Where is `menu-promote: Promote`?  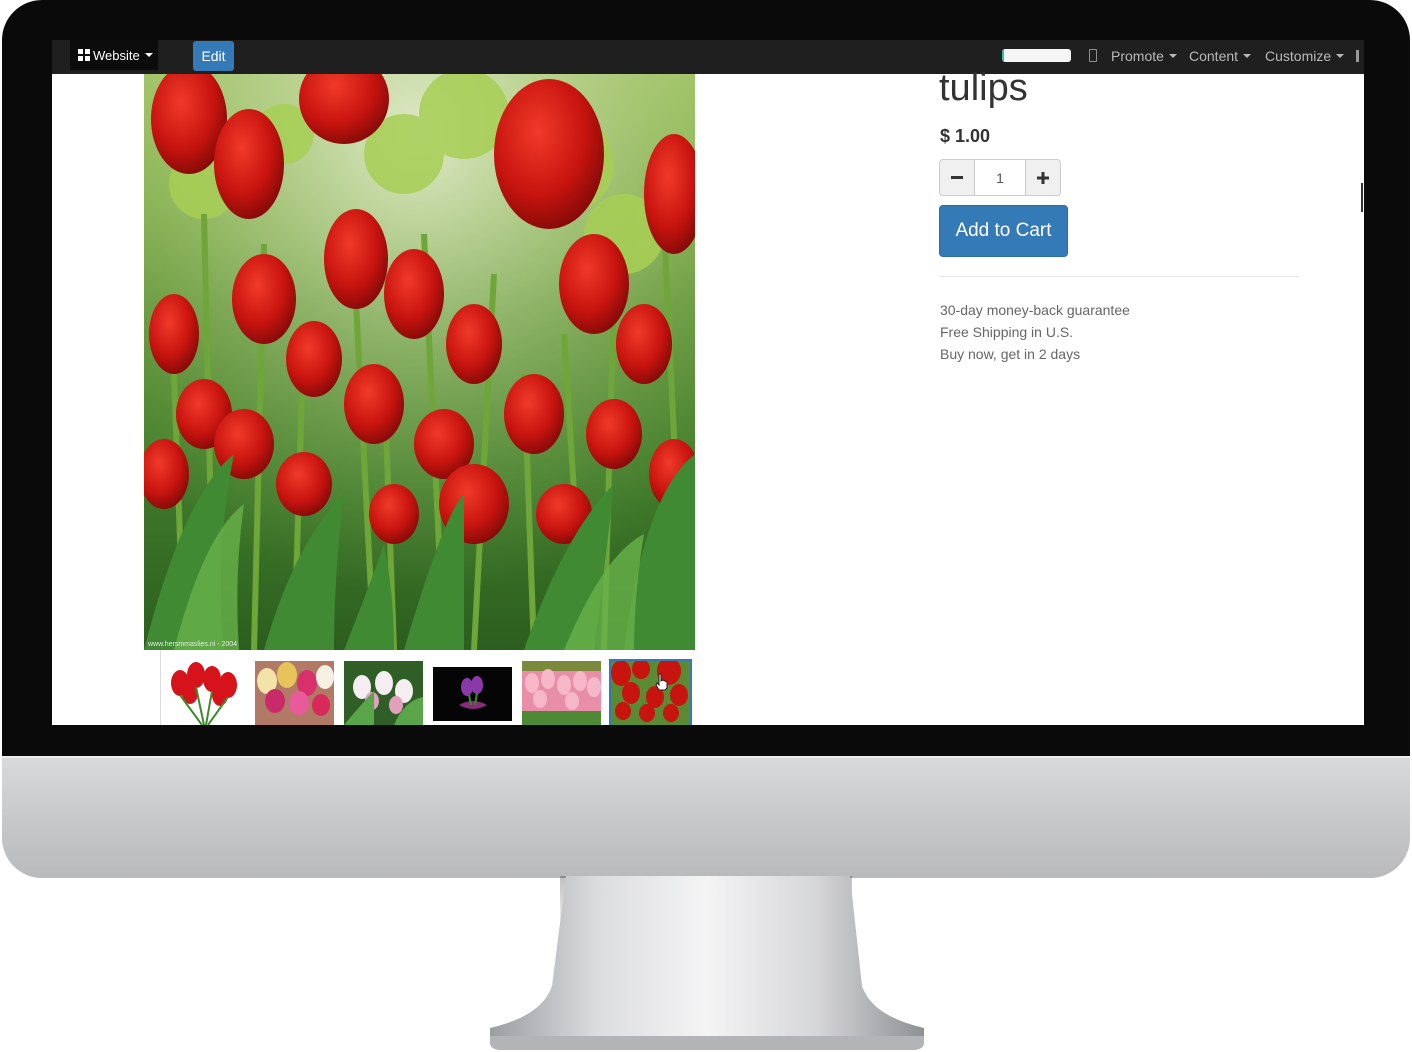
menu-promote: Promote is located at coordinates (1144, 56).